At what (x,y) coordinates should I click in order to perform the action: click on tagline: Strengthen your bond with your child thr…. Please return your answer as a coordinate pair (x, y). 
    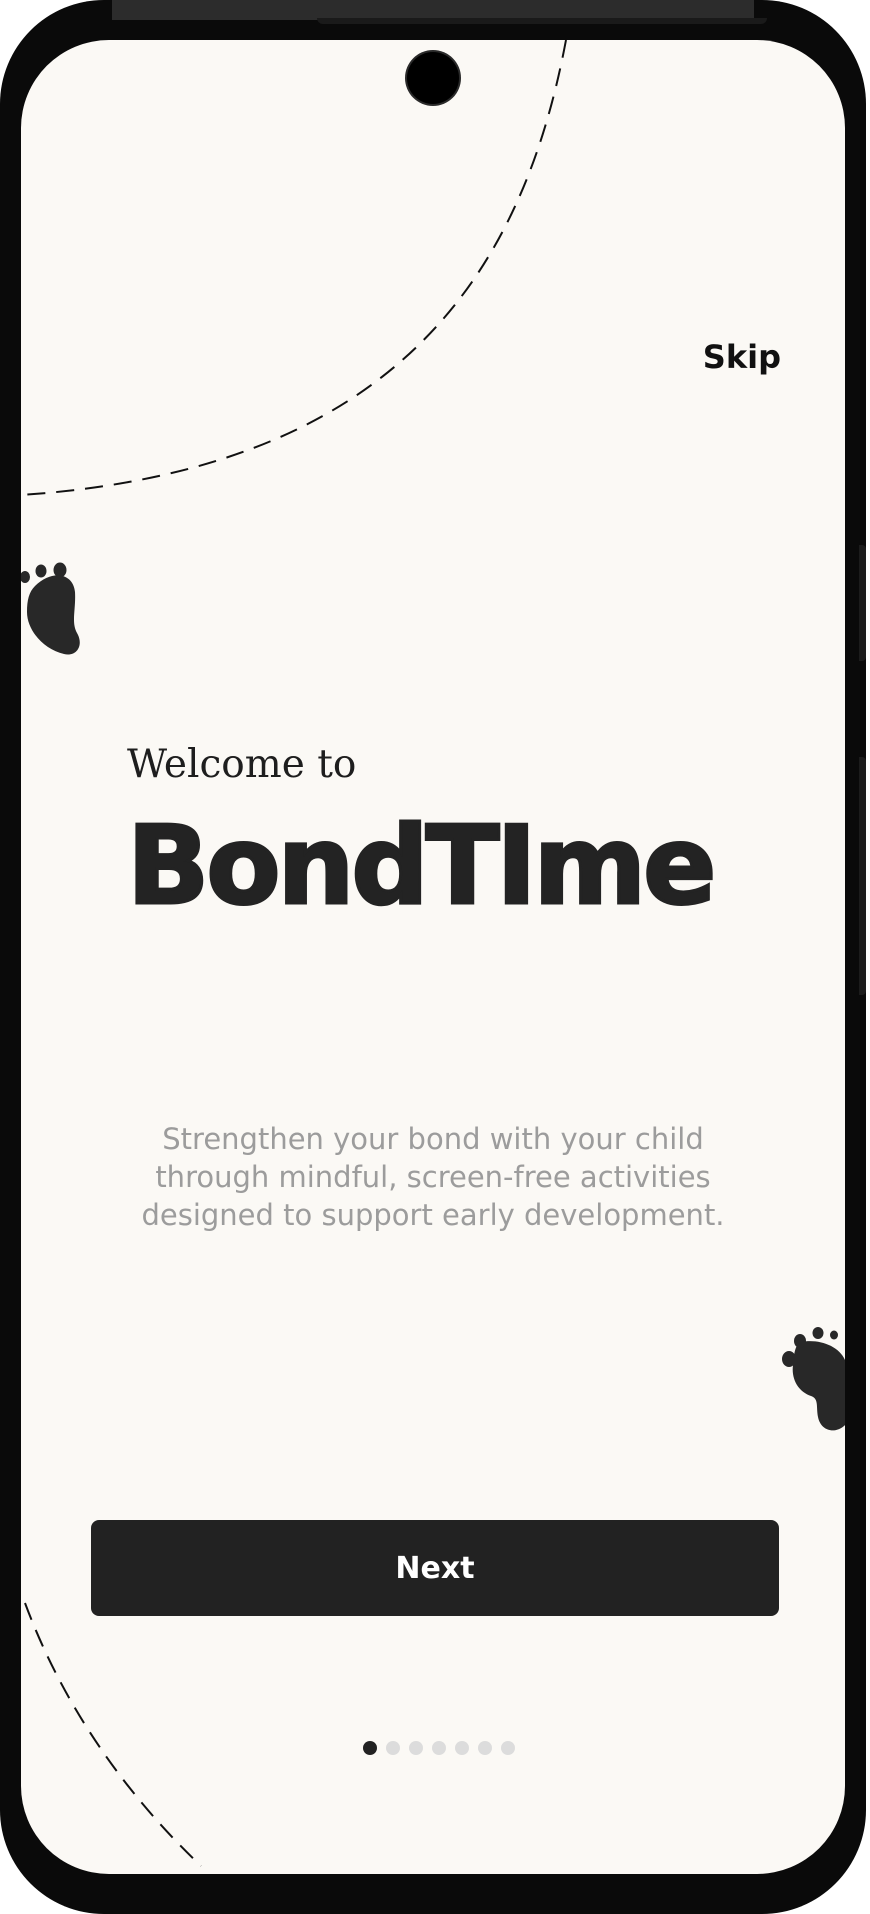
    Looking at the image, I should click on (433, 1177).